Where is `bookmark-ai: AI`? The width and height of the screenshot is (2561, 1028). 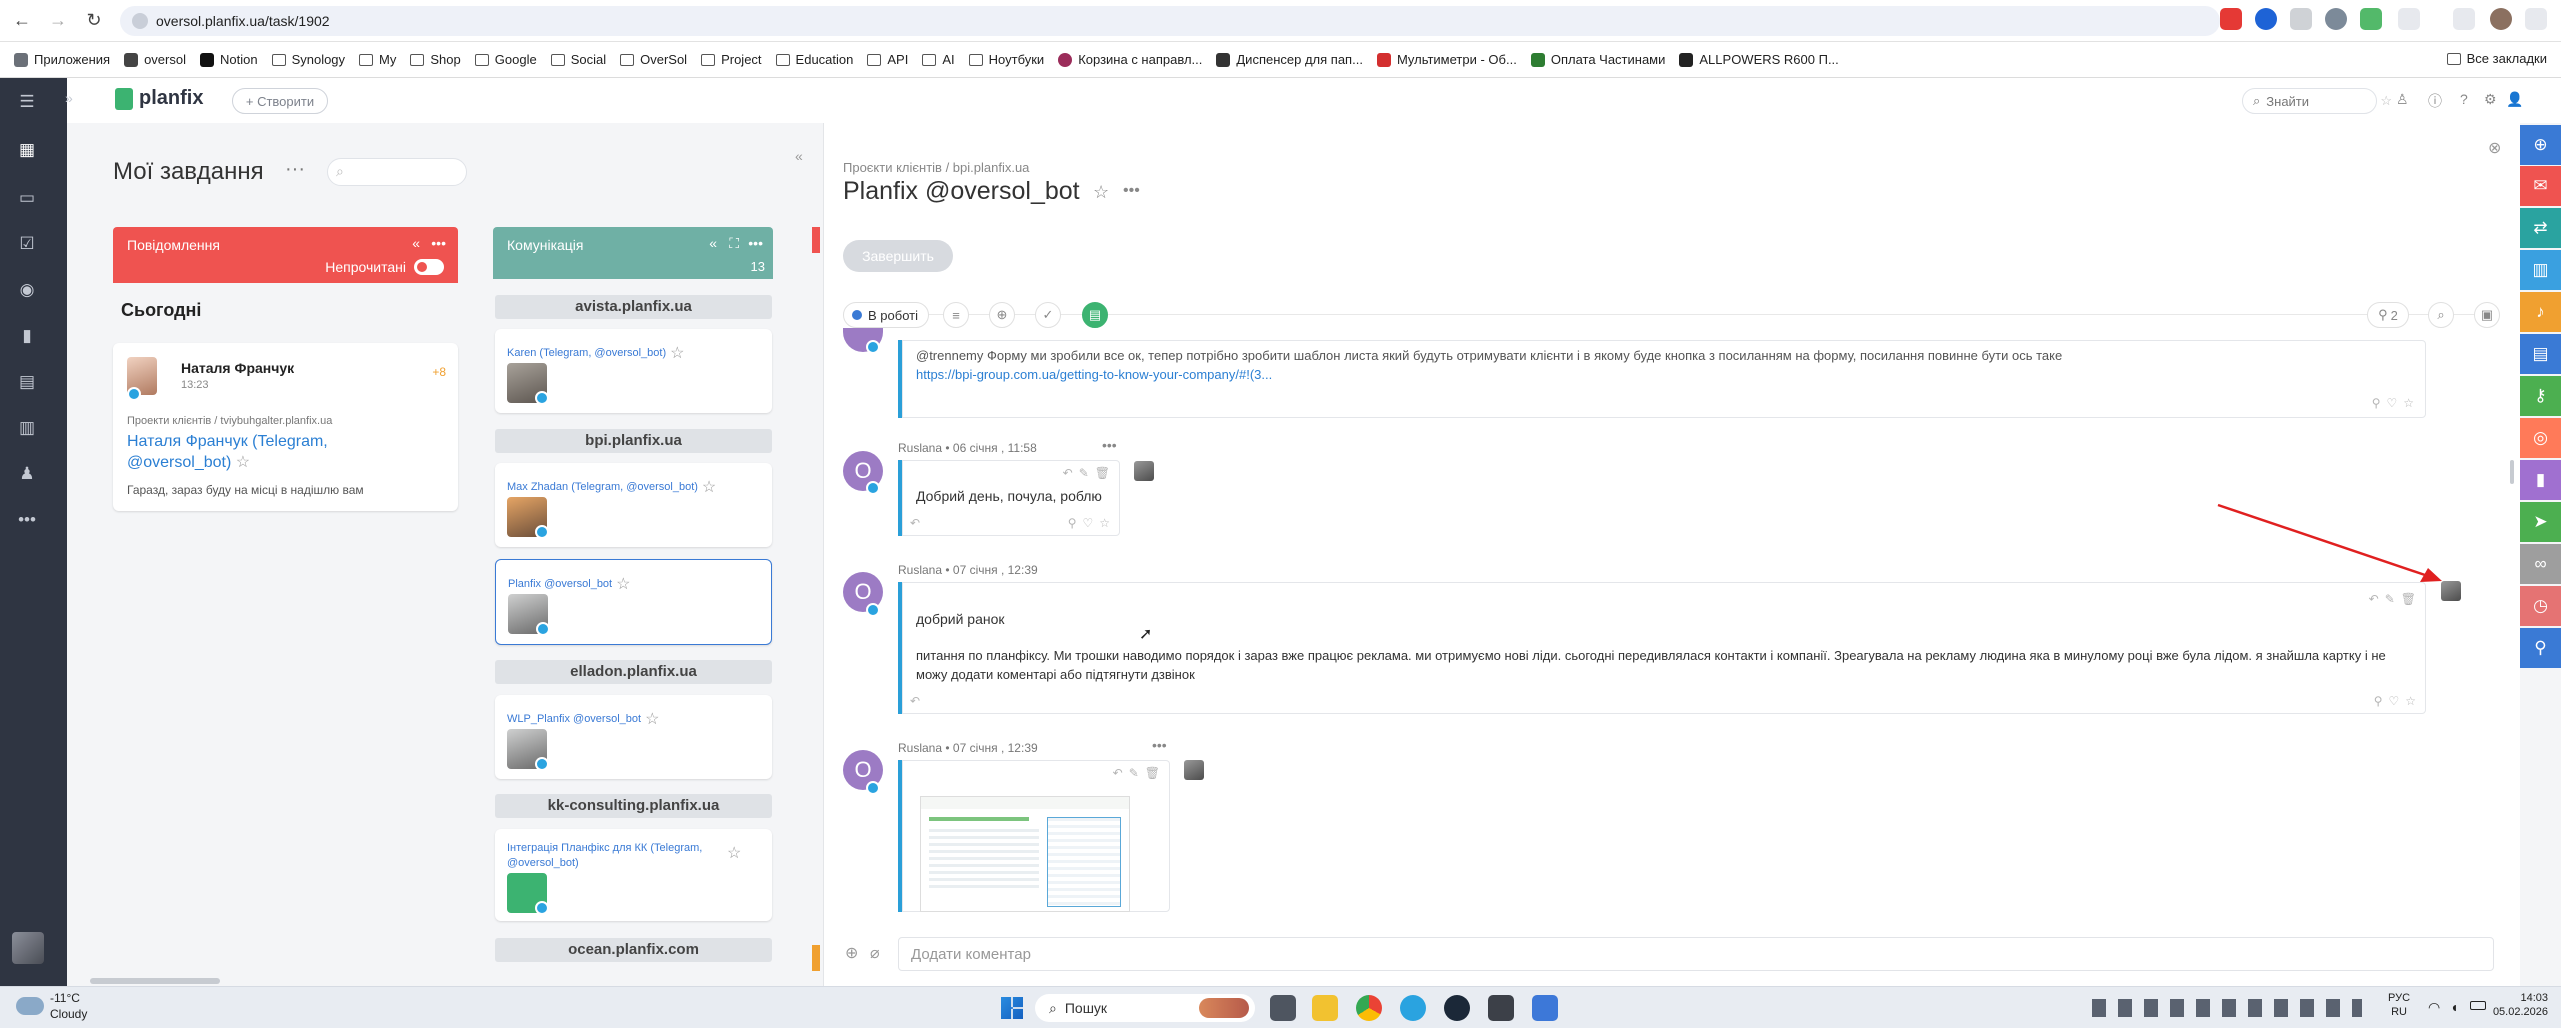 bookmark-ai: AI is located at coordinates (938, 59).